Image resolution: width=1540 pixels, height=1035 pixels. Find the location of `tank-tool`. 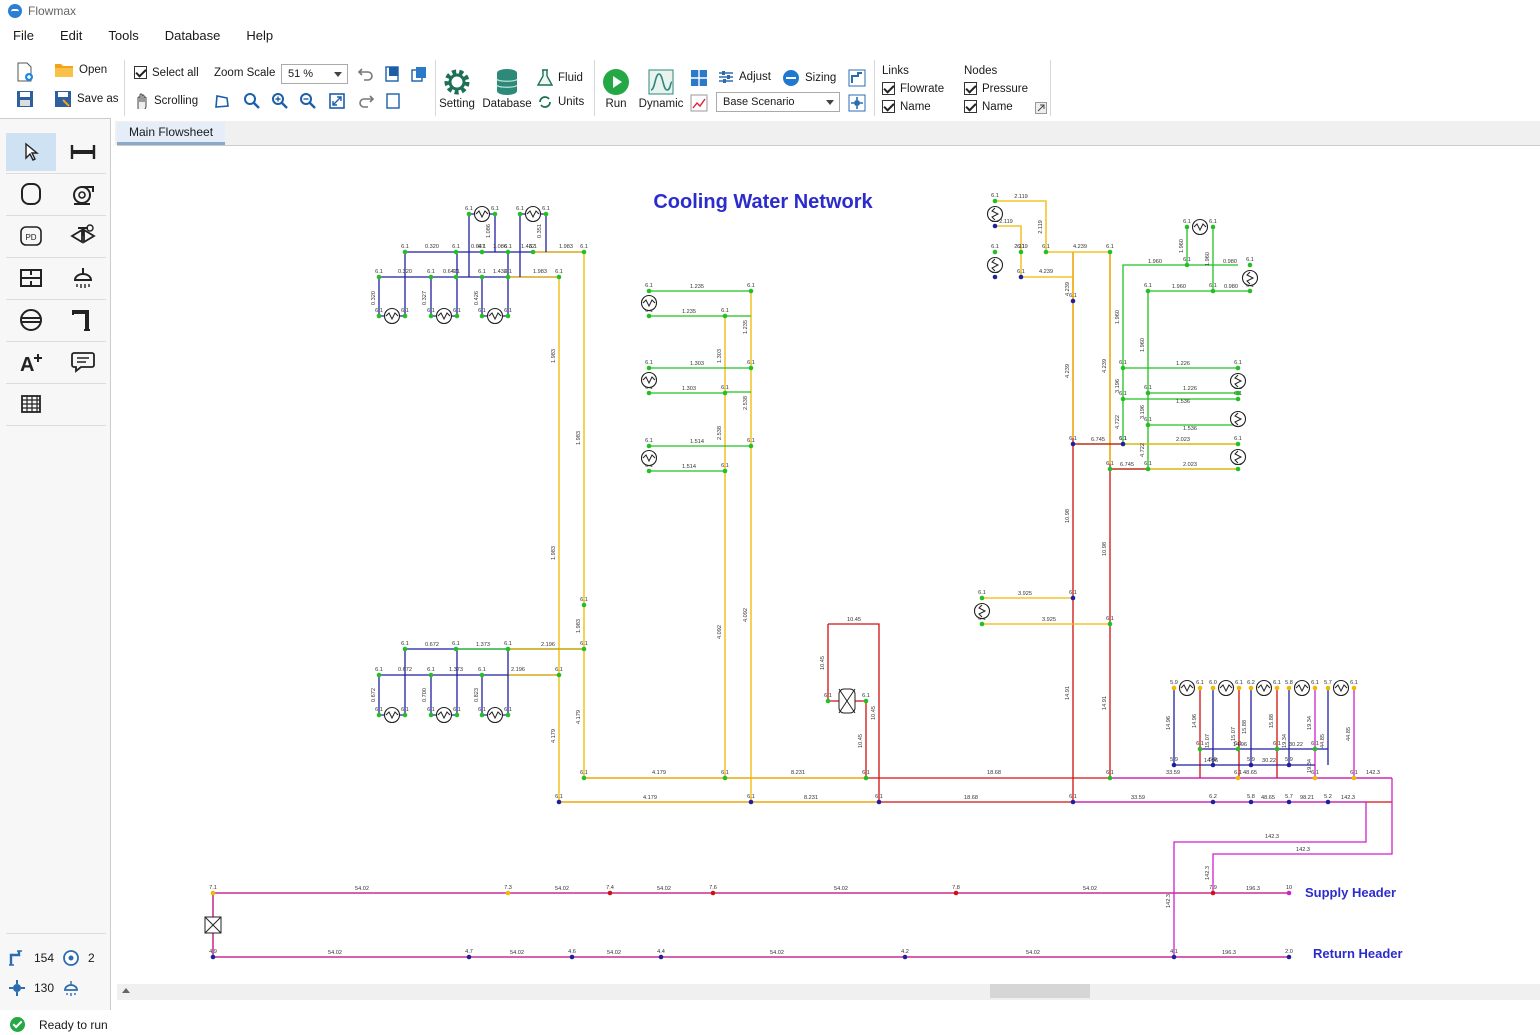

tank-tool is located at coordinates (31, 194).